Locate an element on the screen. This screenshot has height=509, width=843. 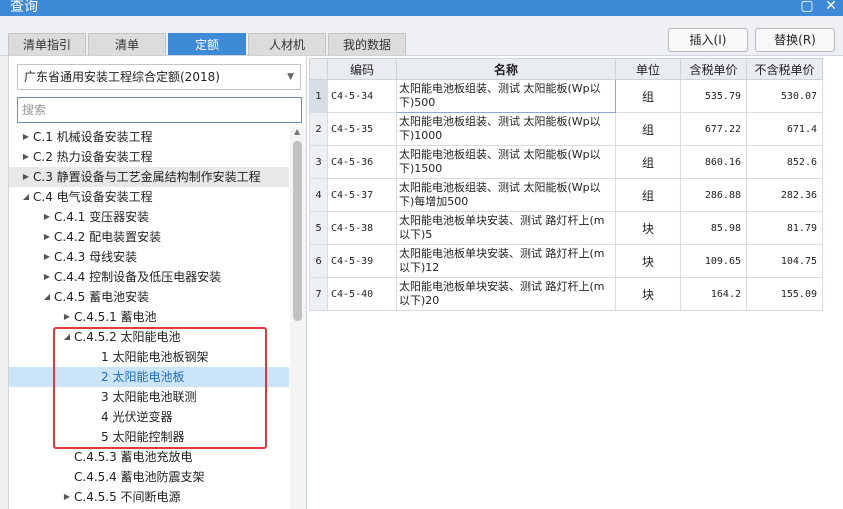
tab-quota: 定额 is located at coordinates (207, 44).